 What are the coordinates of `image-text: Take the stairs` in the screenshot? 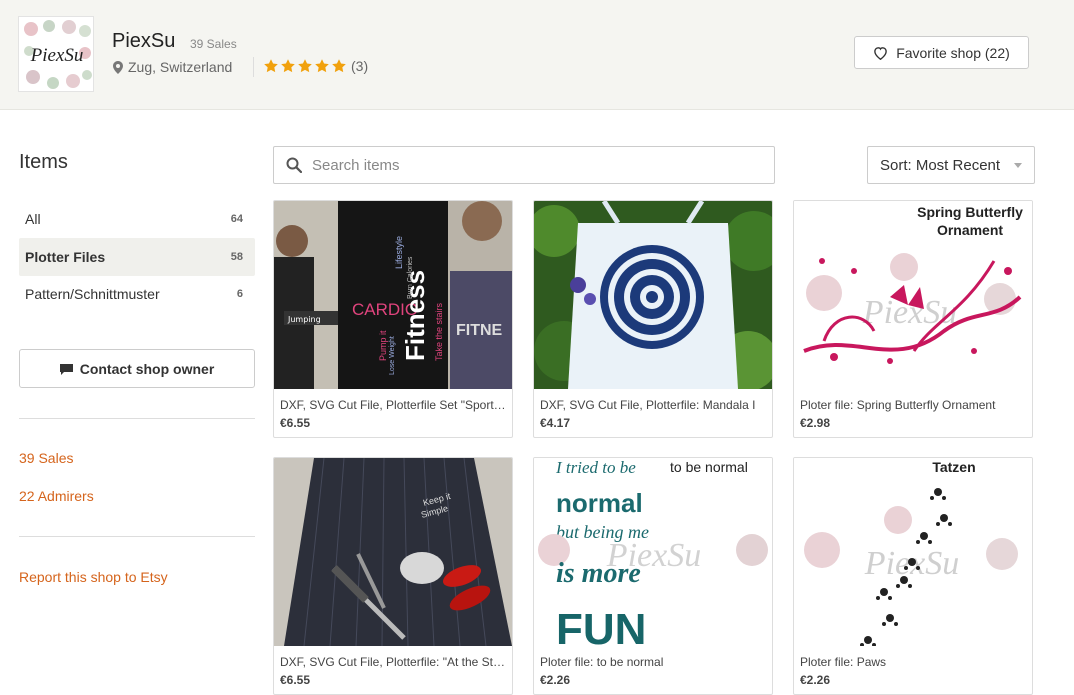 It's located at (439, 331).